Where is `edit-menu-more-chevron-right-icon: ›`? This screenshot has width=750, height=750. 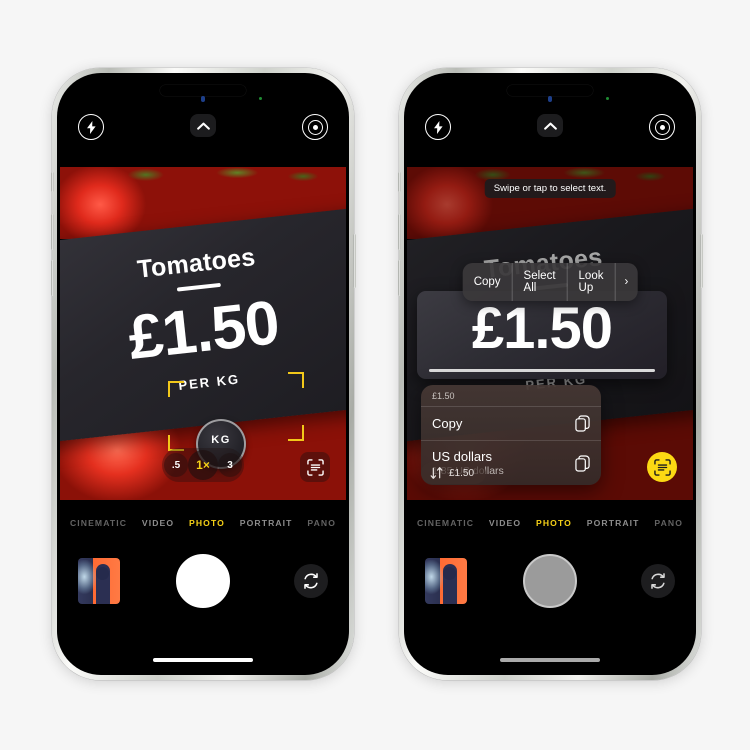 edit-menu-more-chevron-right-icon: › is located at coordinates (626, 282).